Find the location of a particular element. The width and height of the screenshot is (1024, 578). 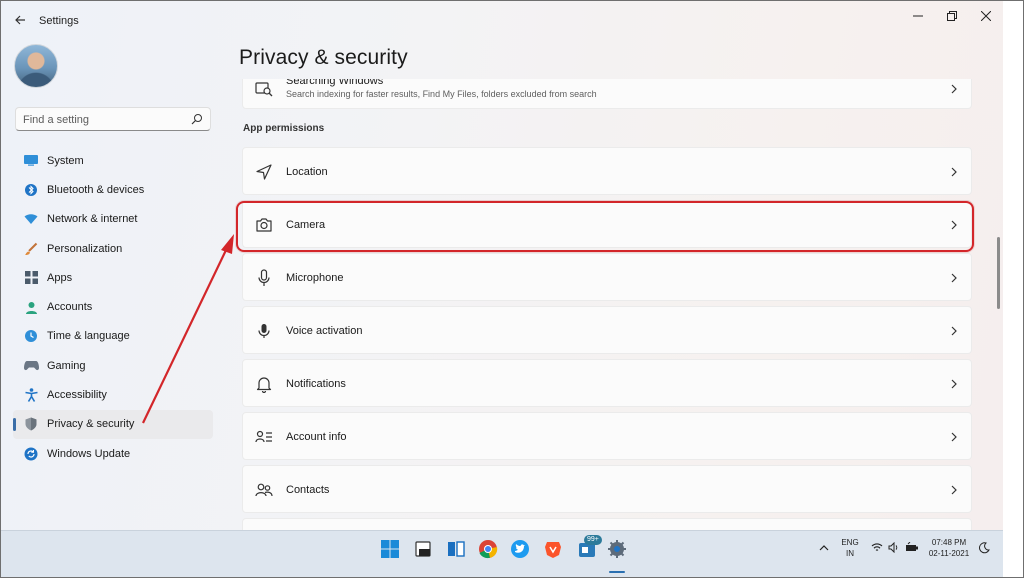

sidebar-item-label: Accounts is located at coordinates (70, 307).